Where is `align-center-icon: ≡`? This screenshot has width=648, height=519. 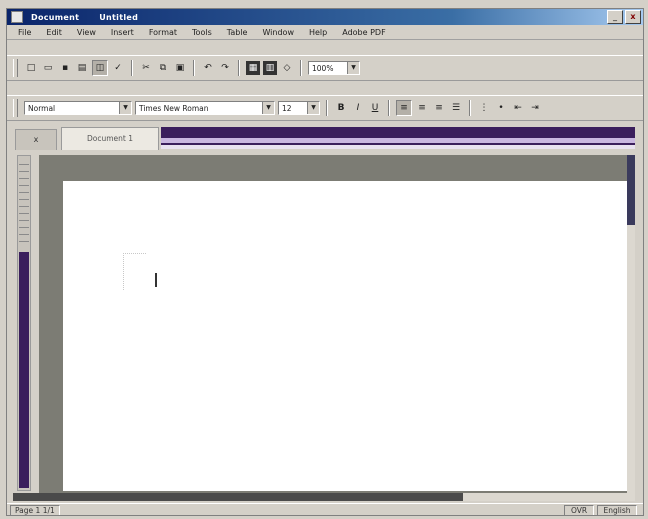 align-center-icon: ≡ is located at coordinates (422, 108).